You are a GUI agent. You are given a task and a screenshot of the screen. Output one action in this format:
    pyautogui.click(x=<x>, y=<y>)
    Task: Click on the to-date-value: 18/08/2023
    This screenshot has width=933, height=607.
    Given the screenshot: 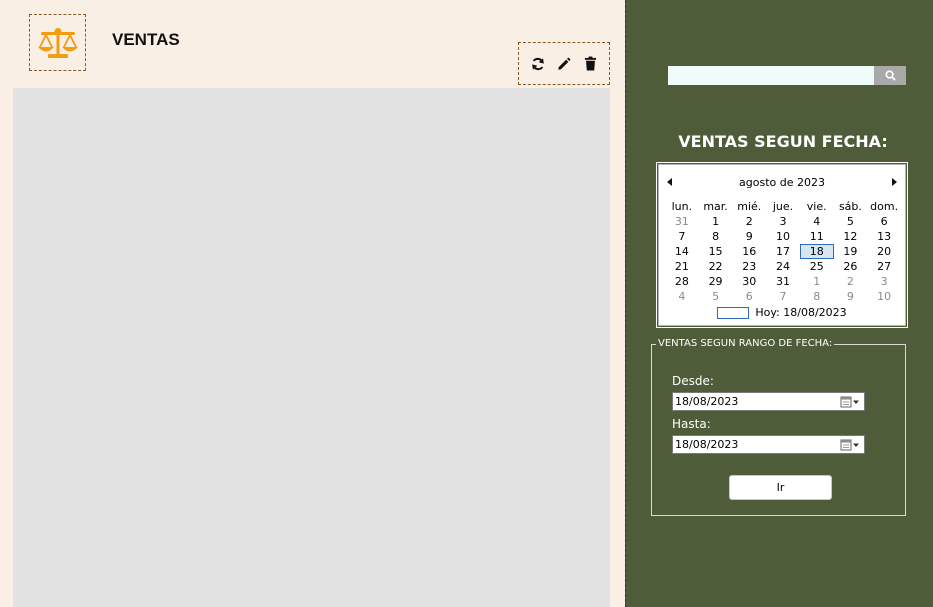 What is the action you would take?
    pyautogui.click(x=707, y=444)
    